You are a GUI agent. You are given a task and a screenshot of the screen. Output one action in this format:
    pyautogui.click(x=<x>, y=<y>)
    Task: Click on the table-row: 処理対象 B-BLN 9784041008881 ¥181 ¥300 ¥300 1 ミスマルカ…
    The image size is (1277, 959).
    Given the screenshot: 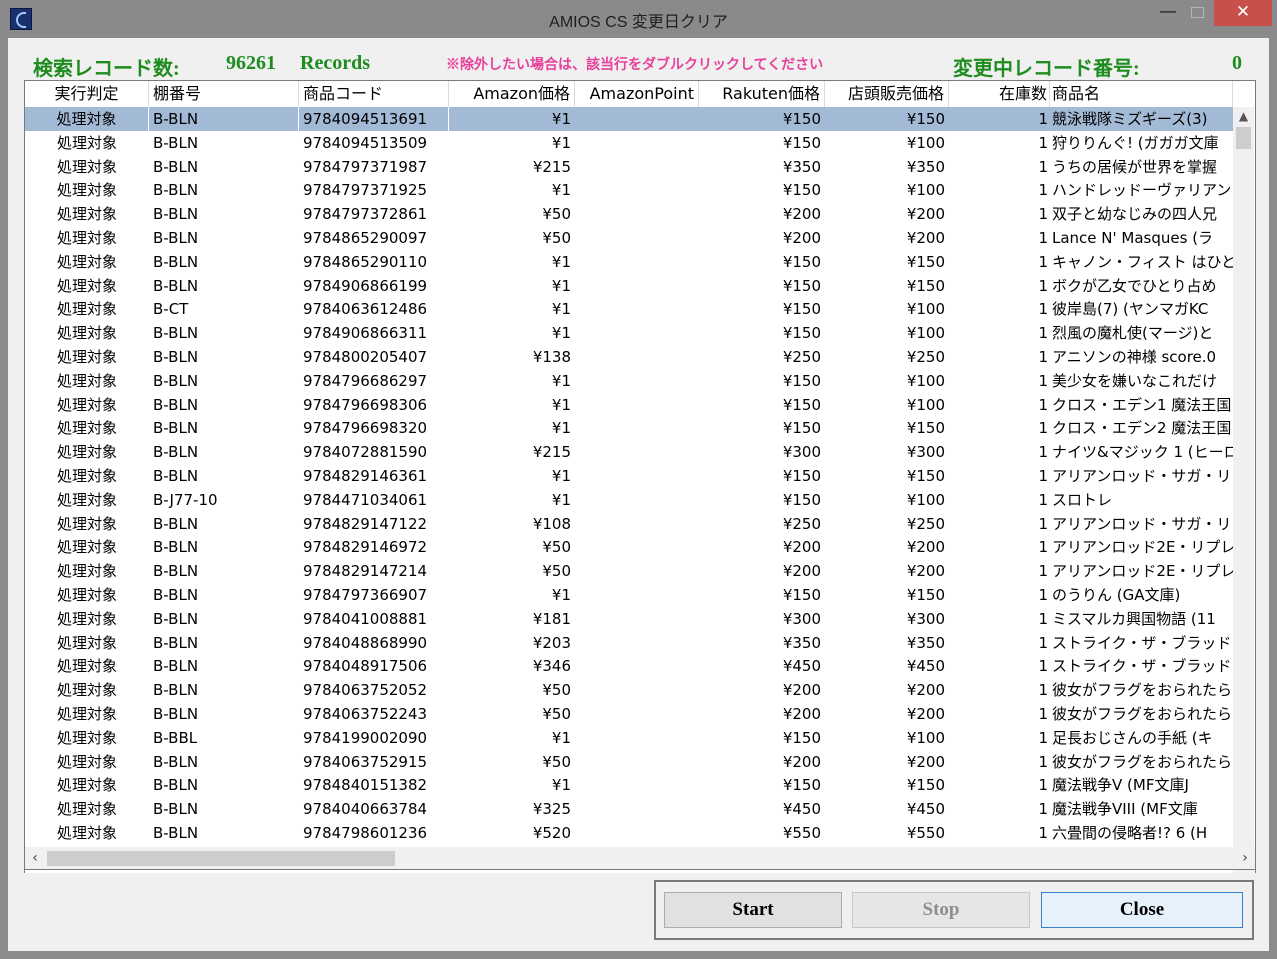 What is the action you would take?
    pyautogui.click(x=629, y=619)
    